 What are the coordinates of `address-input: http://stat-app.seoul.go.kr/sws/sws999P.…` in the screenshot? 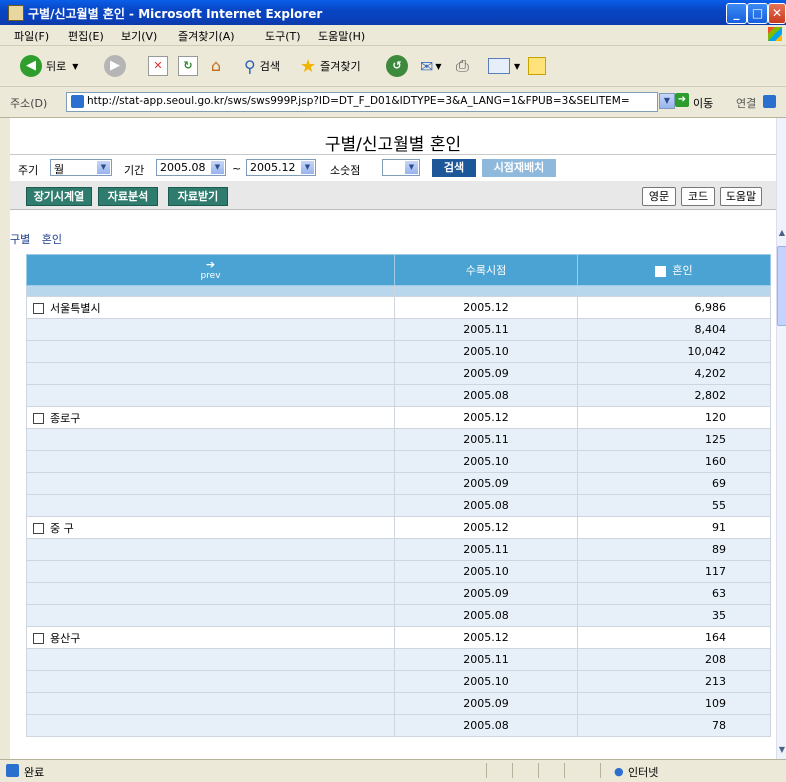 It's located at (362, 102).